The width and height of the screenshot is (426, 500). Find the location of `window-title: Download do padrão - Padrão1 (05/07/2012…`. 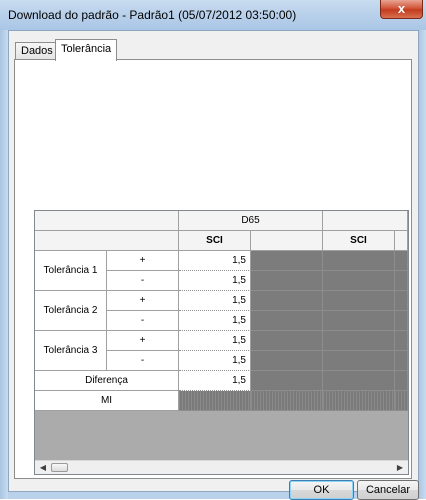

window-title: Download do padrão - Padrão1 (05/07/2012… is located at coordinates (152, 15).